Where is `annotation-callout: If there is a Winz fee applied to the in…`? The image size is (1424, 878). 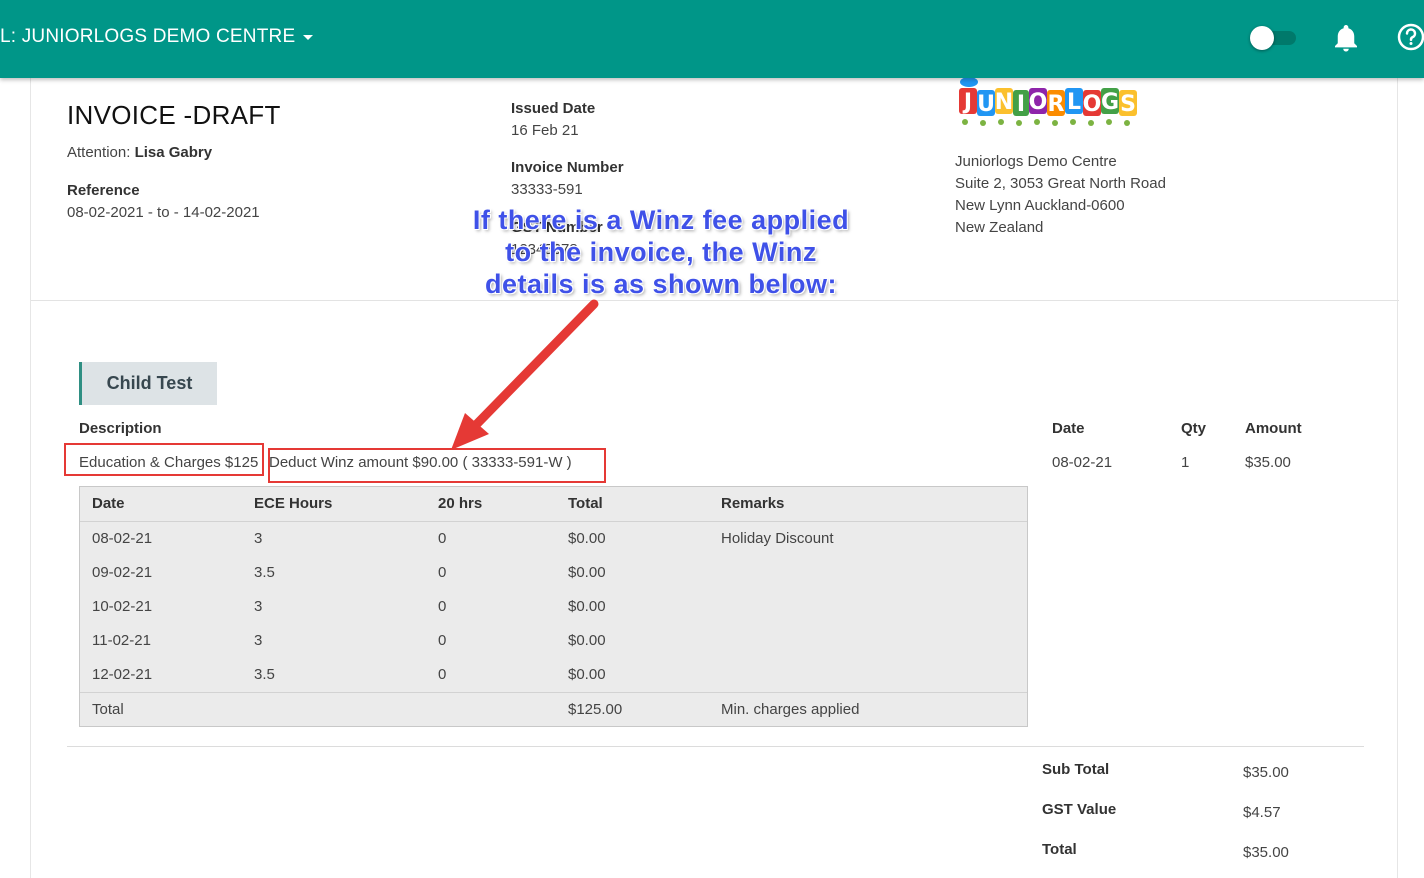
annotation-callout: If there is a Winz fee applied to the in… is located at coordinates (661, 252).